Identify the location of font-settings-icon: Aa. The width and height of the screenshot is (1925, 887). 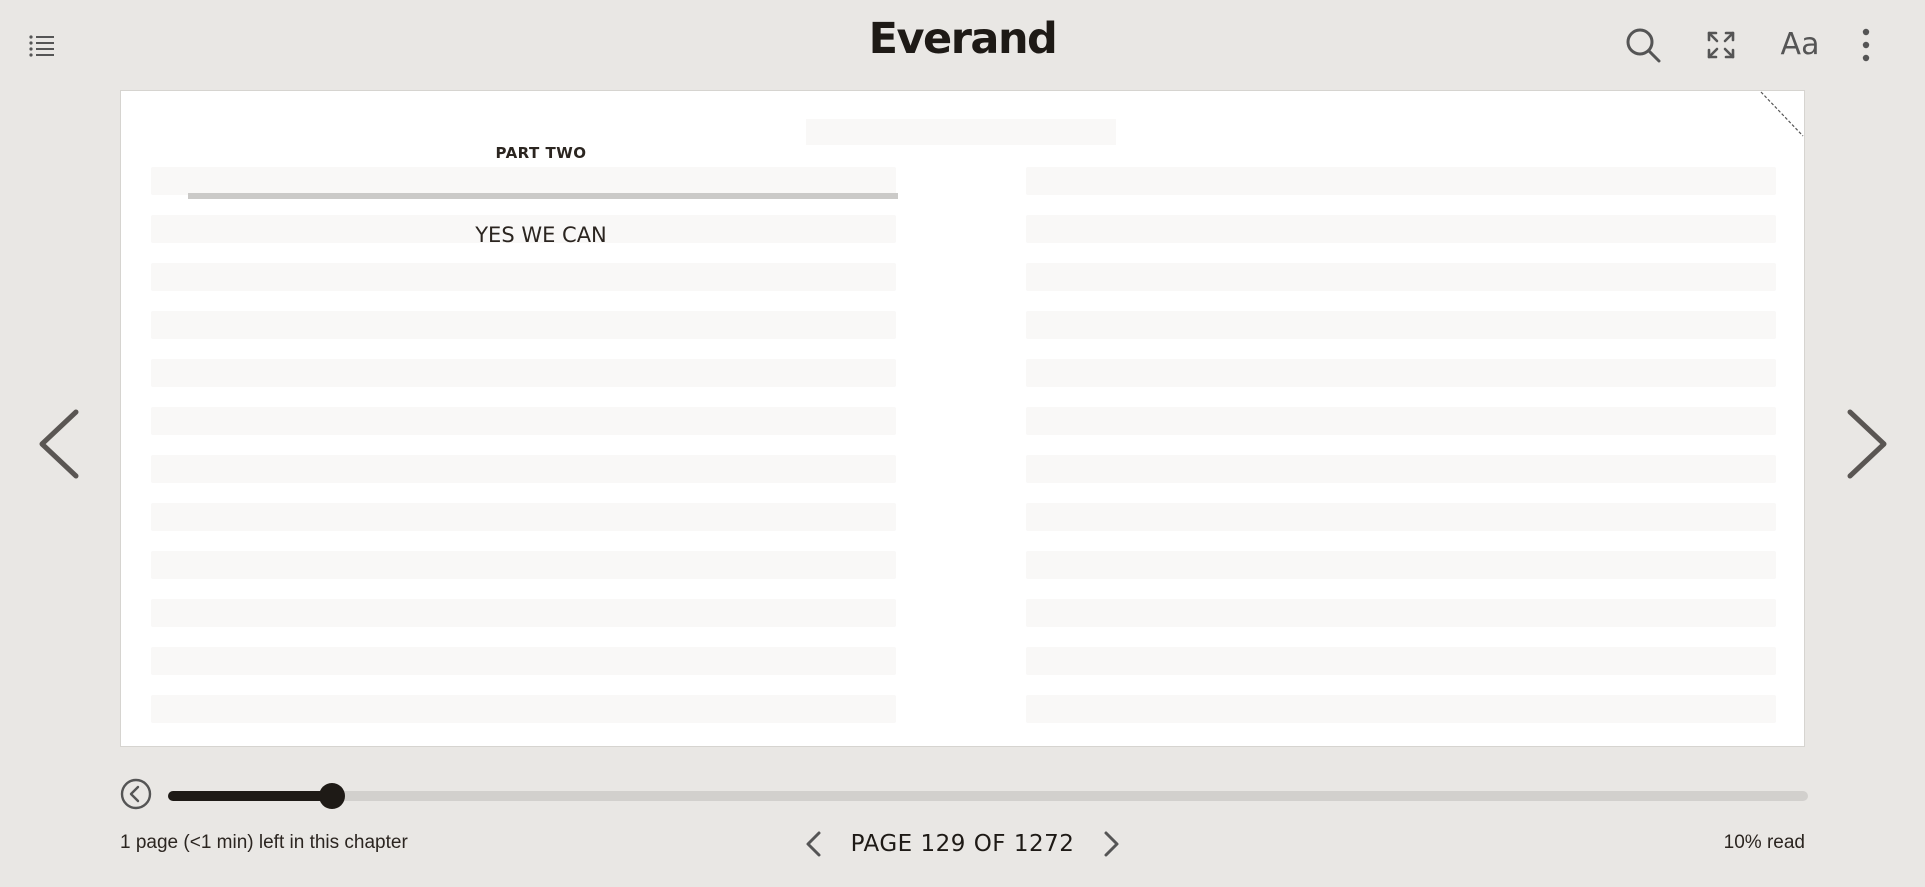
(1800, 44).